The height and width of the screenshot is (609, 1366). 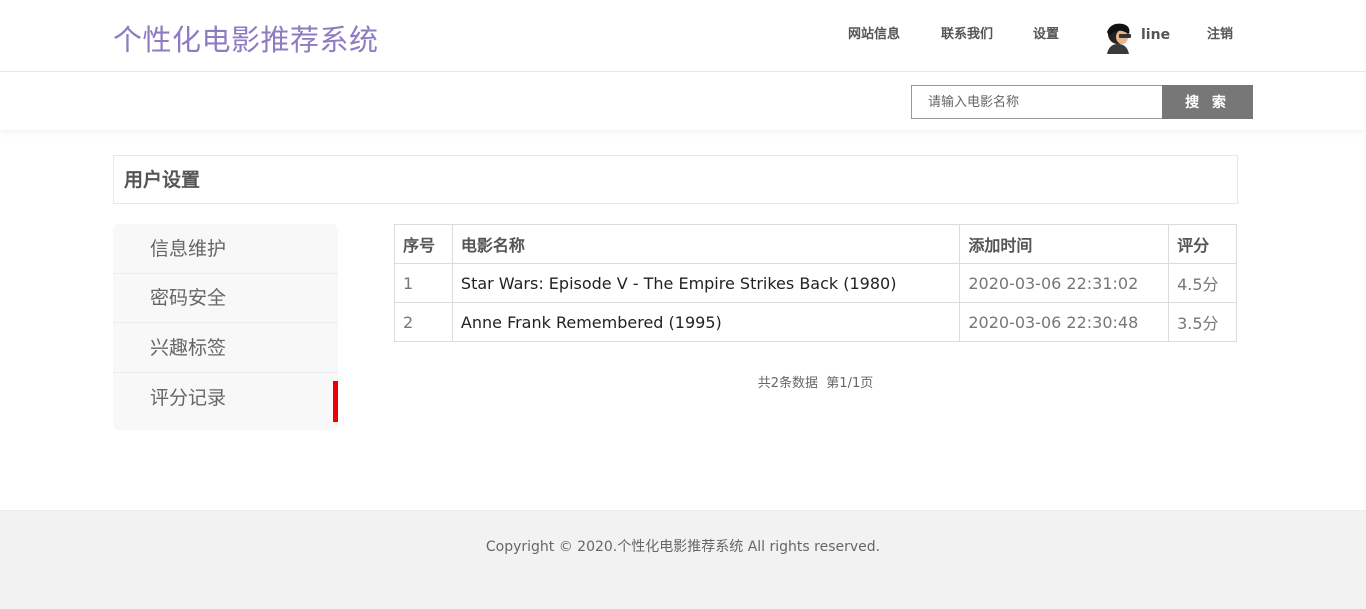 What do you see at coordinates (1207, 102) in the screenshot?
I see `search-button: 搜 索` at bounding box center [1207, 102].